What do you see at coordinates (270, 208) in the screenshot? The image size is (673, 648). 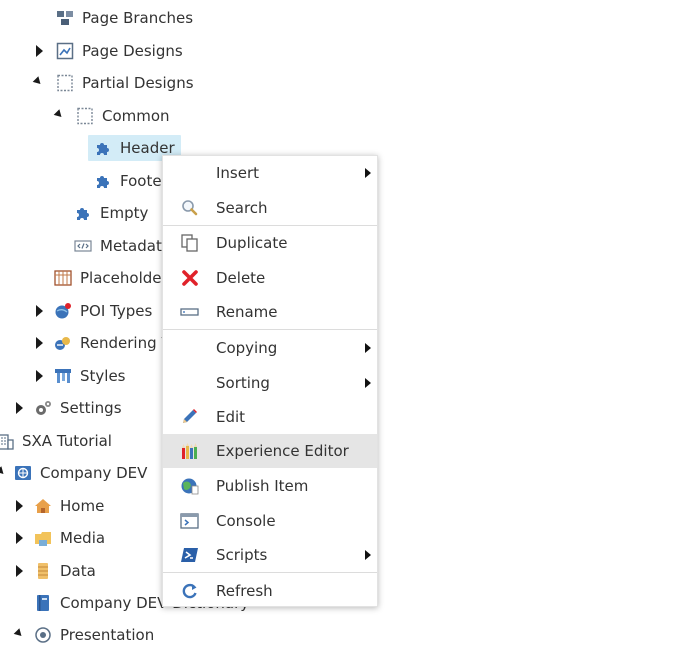 I see `menu-item-search: Search` at bounding box center [270, 208].